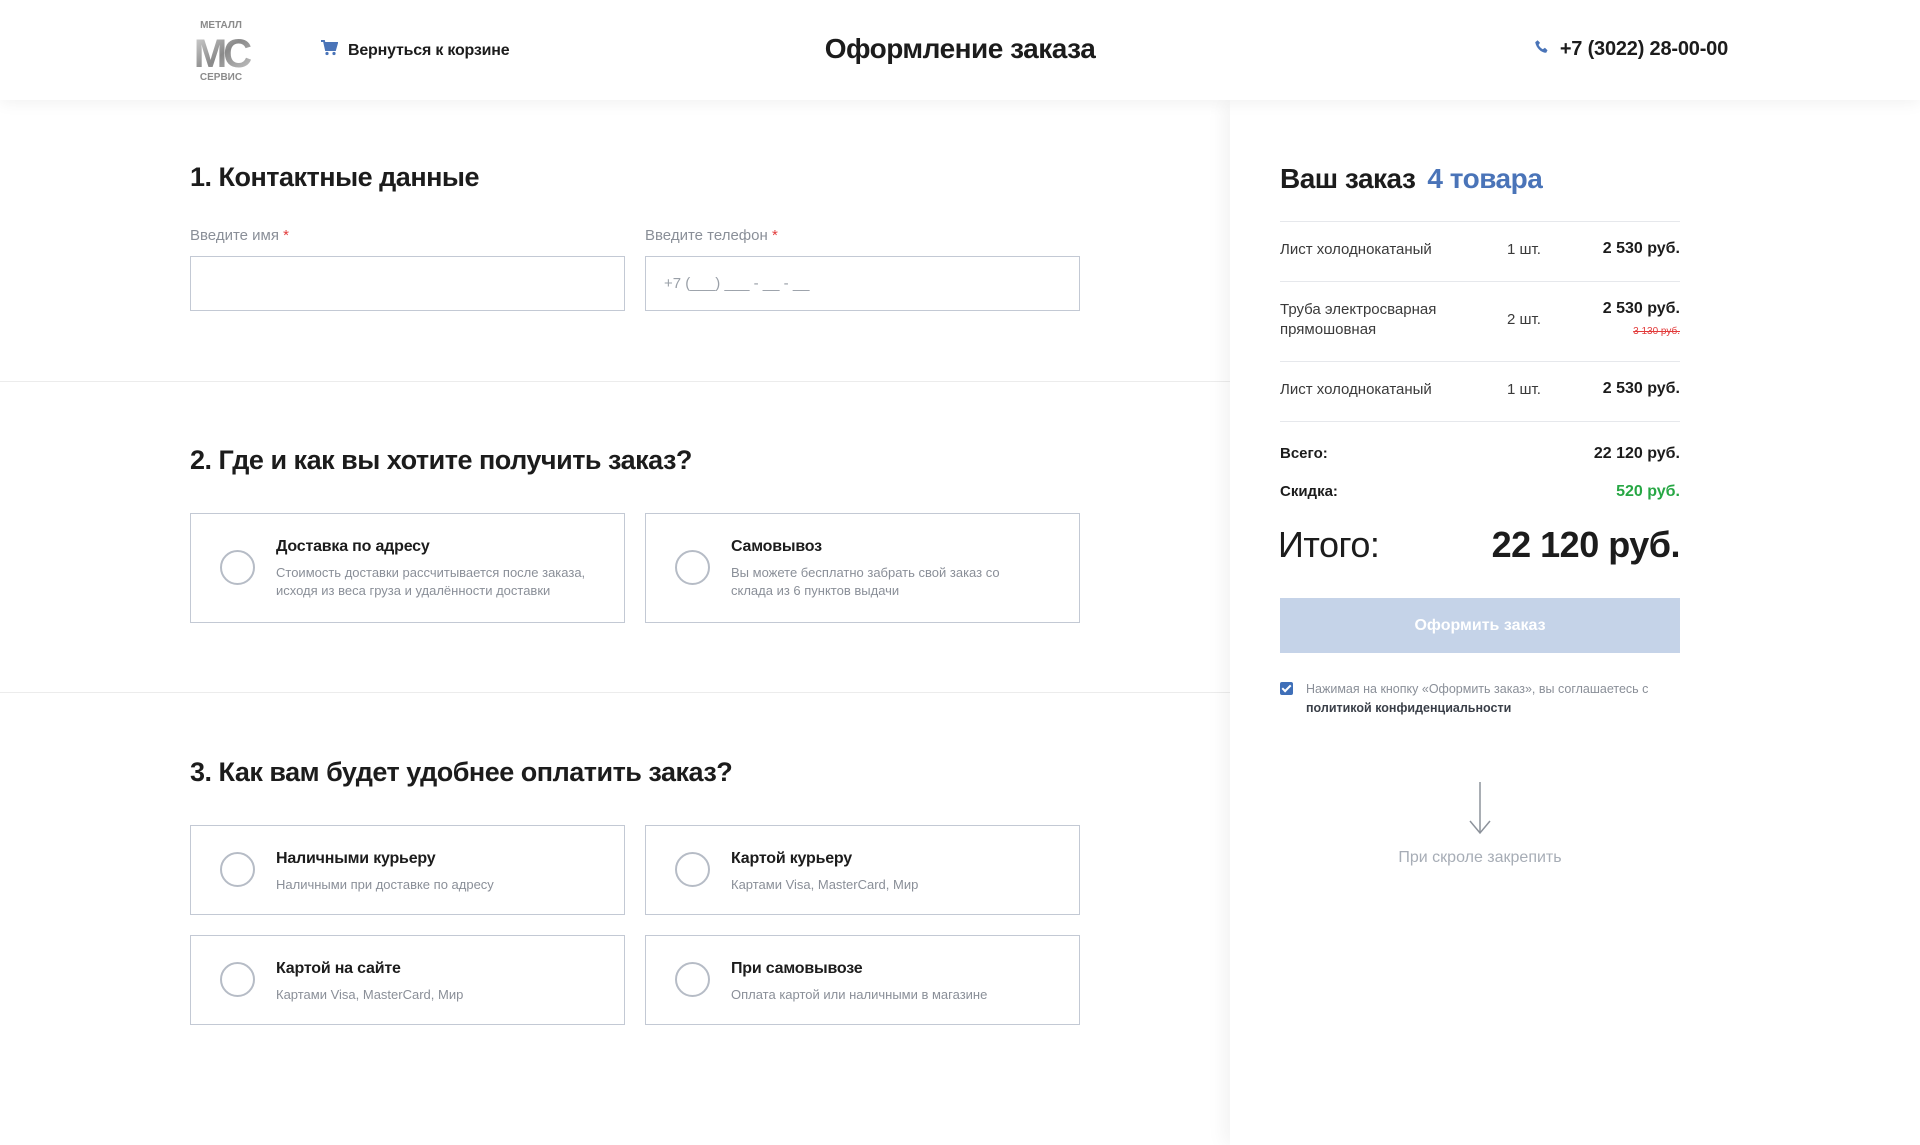  I want to click on order-title: Ваш заказ 4 товара, so click(1411, 179).